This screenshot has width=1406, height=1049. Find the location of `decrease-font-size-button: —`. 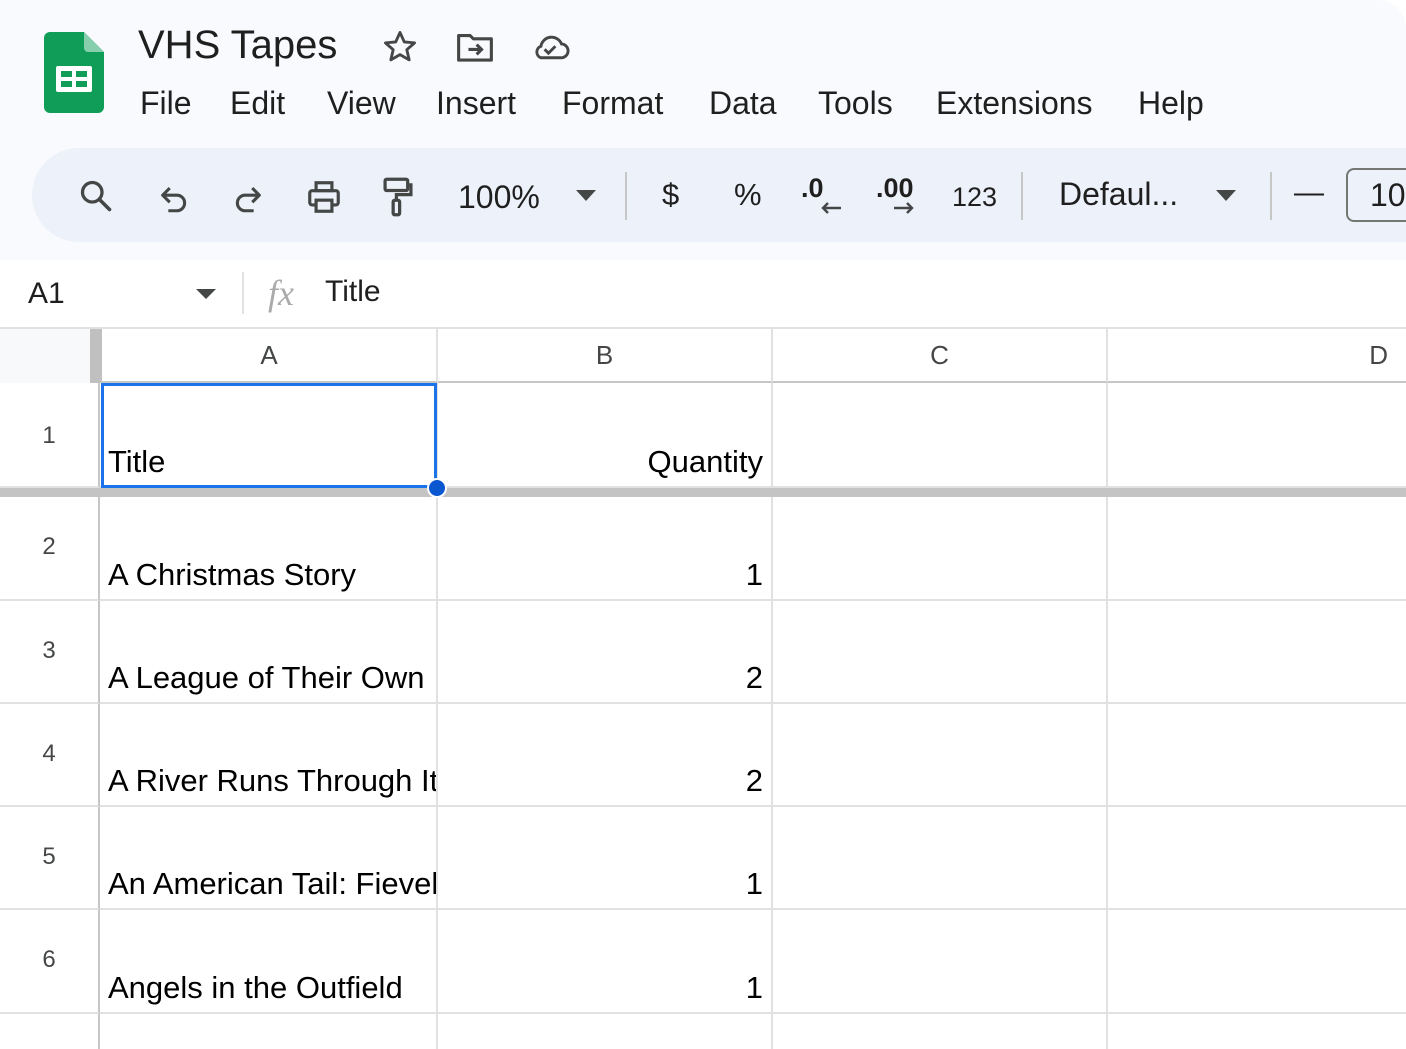

decrease-font-size-button: — is located at coordinates (1309, 193).